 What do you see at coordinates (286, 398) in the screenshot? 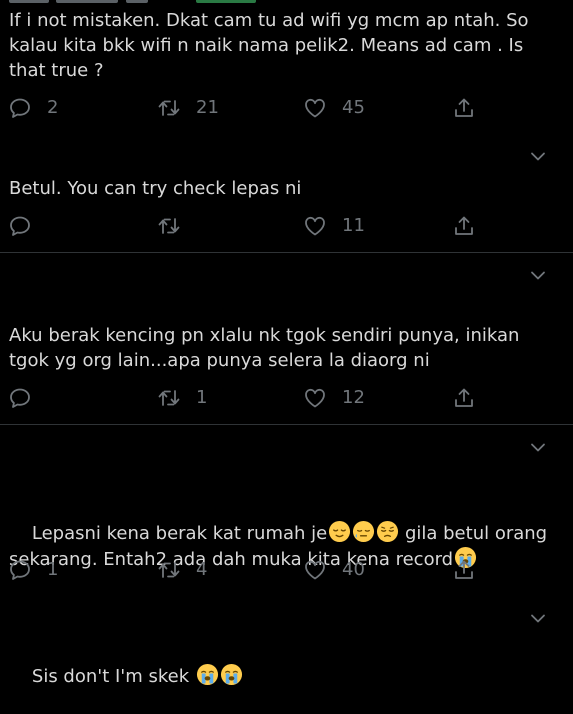
I see `tweet-actions: 1 12` at bounding box center [286, 398].